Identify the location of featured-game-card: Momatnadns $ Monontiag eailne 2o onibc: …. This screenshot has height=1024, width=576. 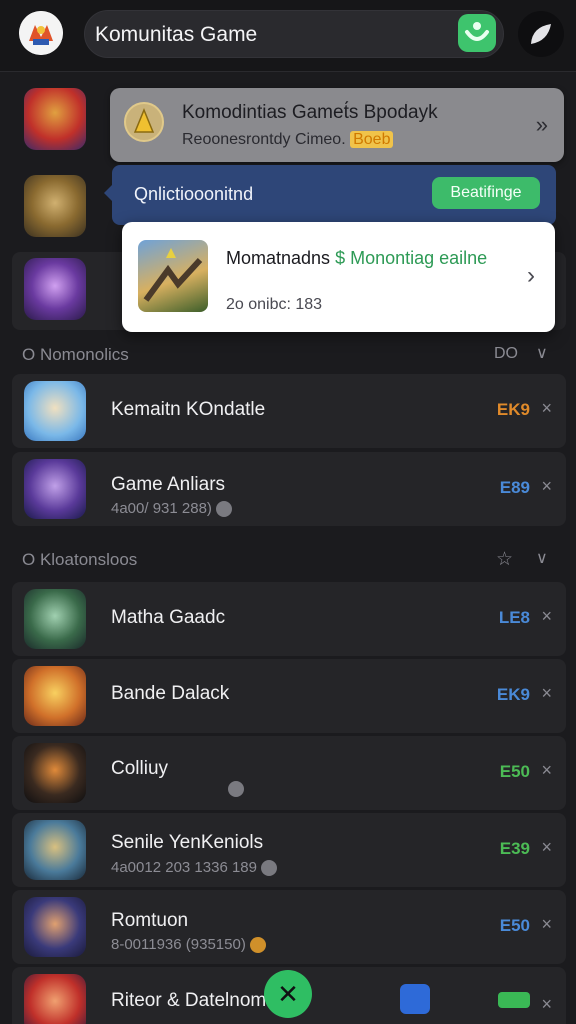
(338, 277).